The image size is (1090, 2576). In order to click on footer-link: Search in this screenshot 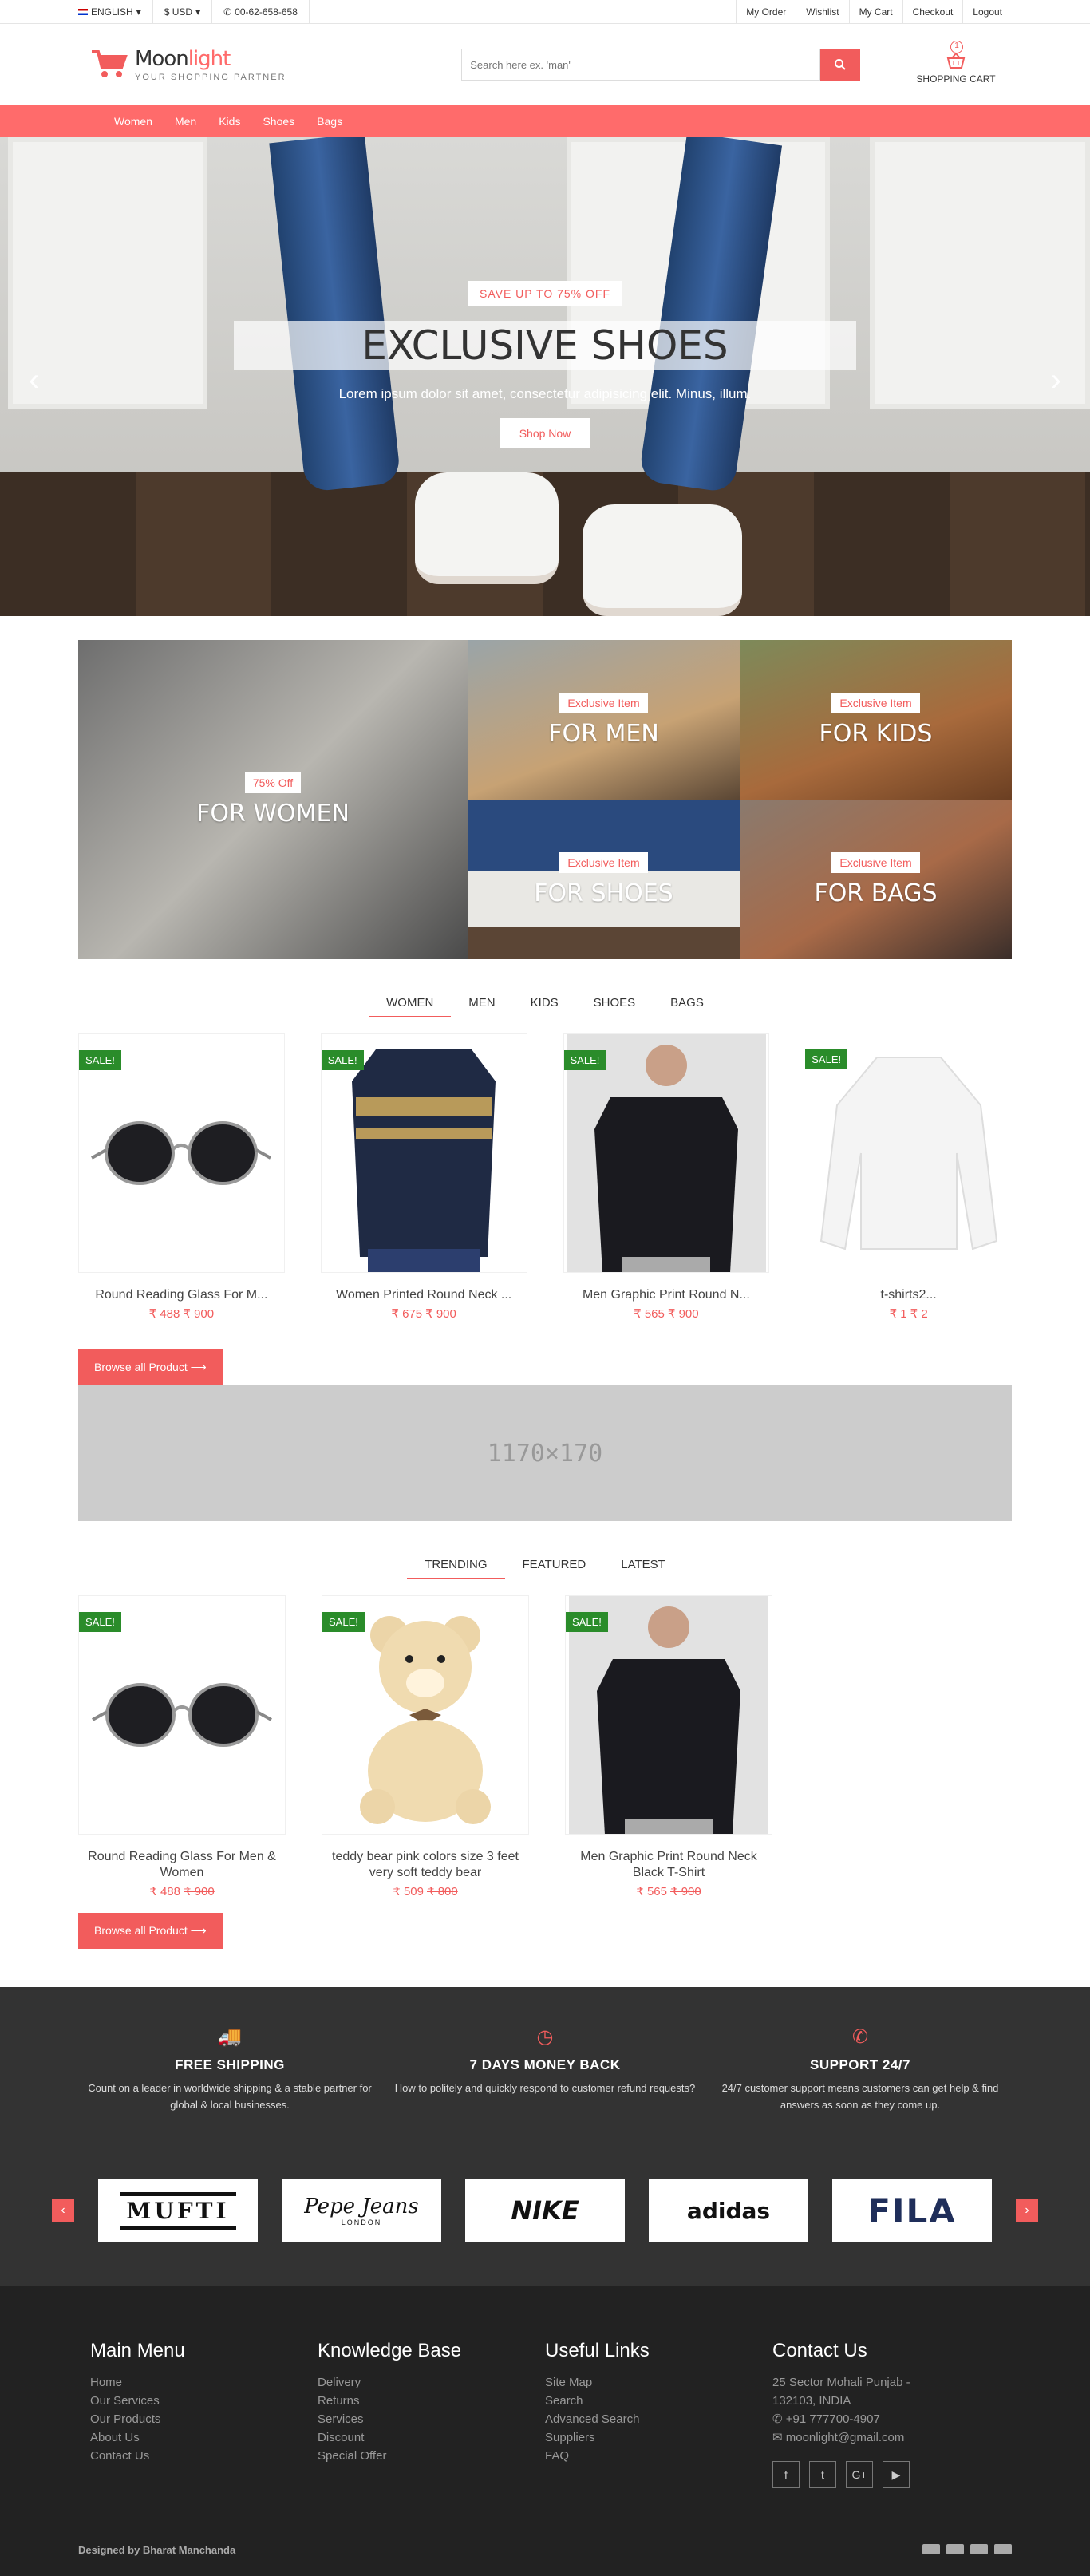, I will do `click(658, 2401)`.